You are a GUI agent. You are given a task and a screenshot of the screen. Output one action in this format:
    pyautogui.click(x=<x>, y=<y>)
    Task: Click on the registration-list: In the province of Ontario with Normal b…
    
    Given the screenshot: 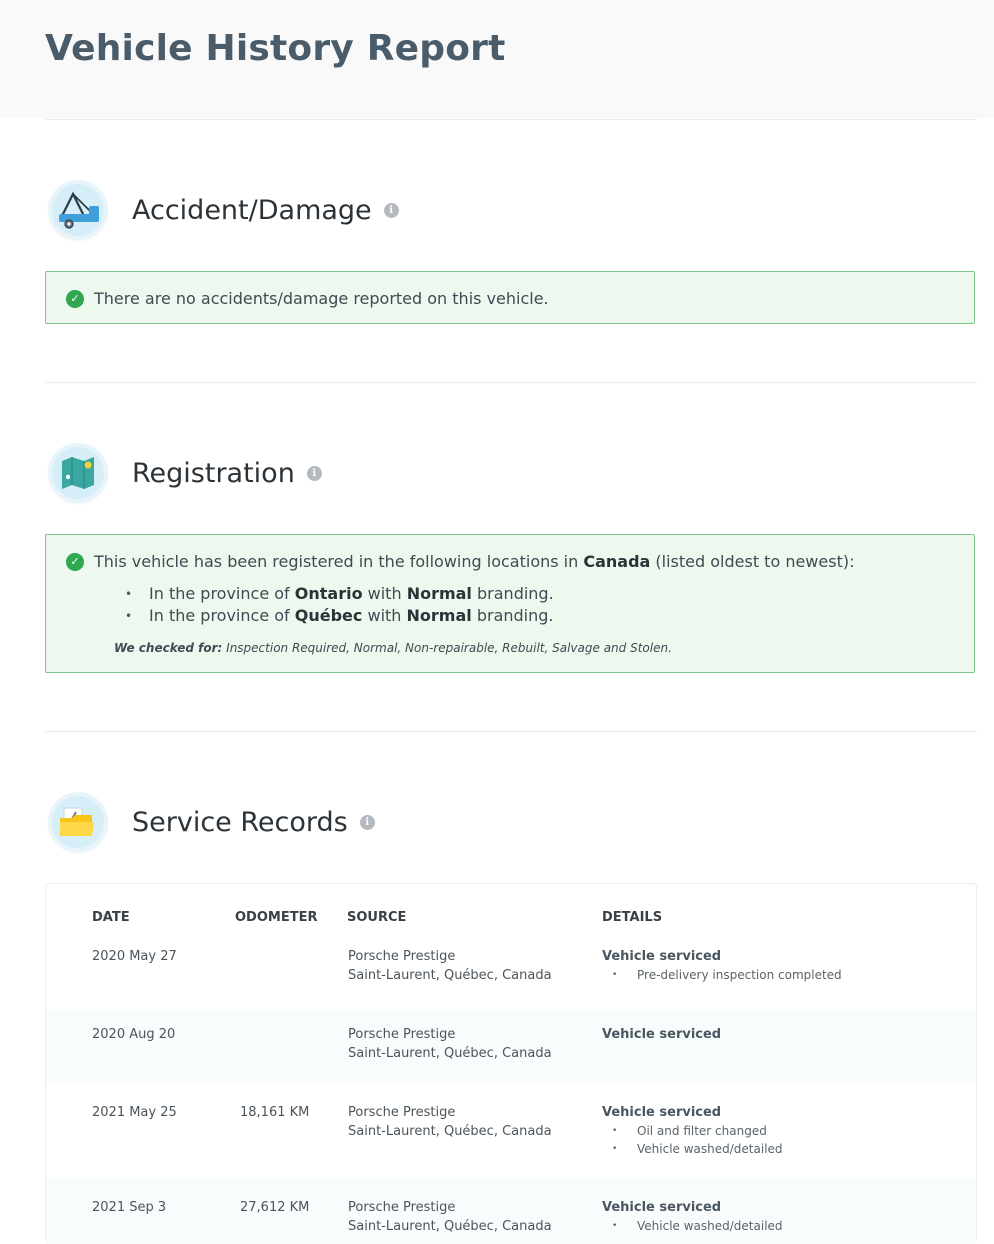 What is the action you would take?
    pyautogui.click(x=520, y=605)
    